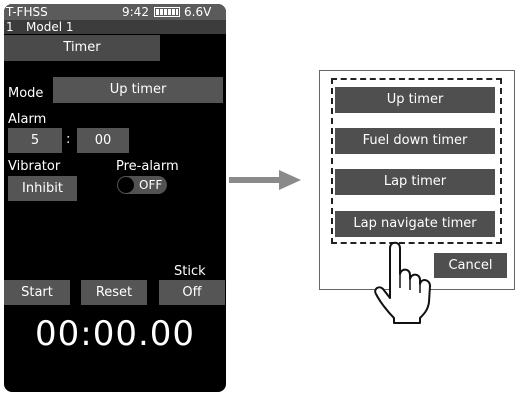 The width and height of the screenshot is (525, 396). I want to click on timer-display: 00:00.00, so click(115, 334).